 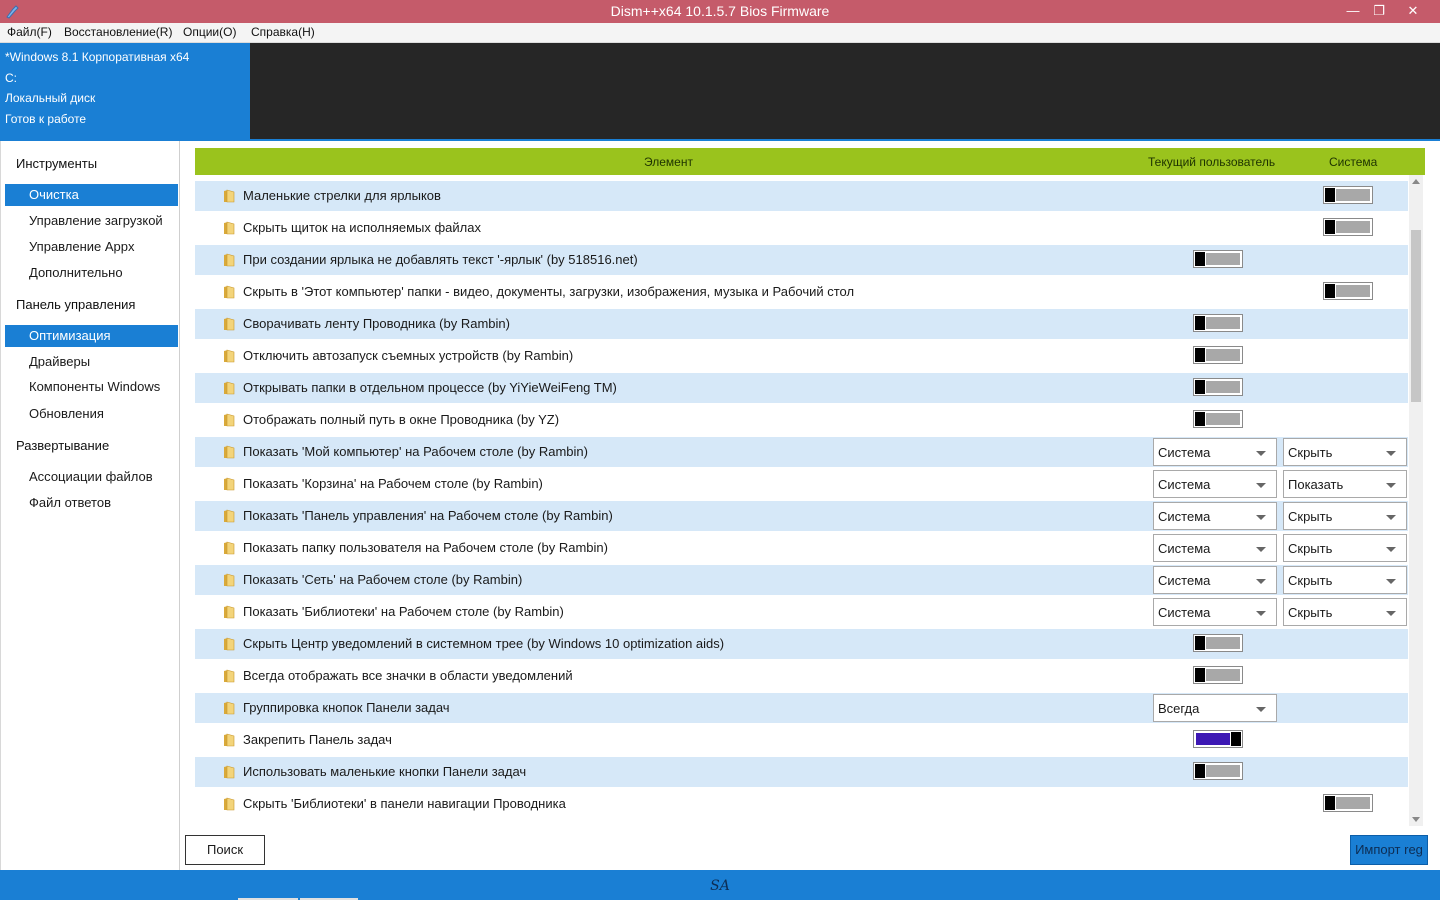 What do you see at coordinates (801, 228) in the screenshot?
I see `tweak-row: Скрыть щиток на исполняемых файлах` at bounding box center [801, 228].